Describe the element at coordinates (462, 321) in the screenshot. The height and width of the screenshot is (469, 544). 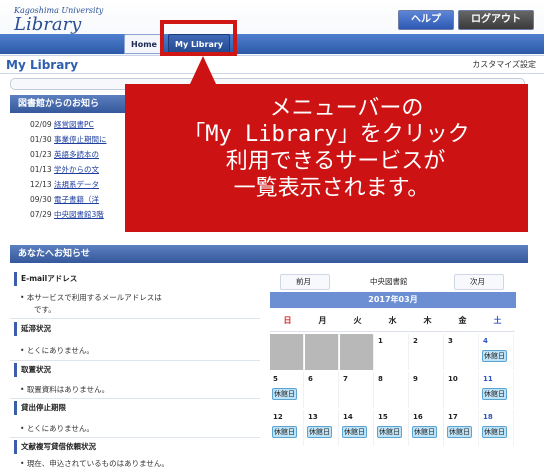
I see `weekday-header: 金` at that location.